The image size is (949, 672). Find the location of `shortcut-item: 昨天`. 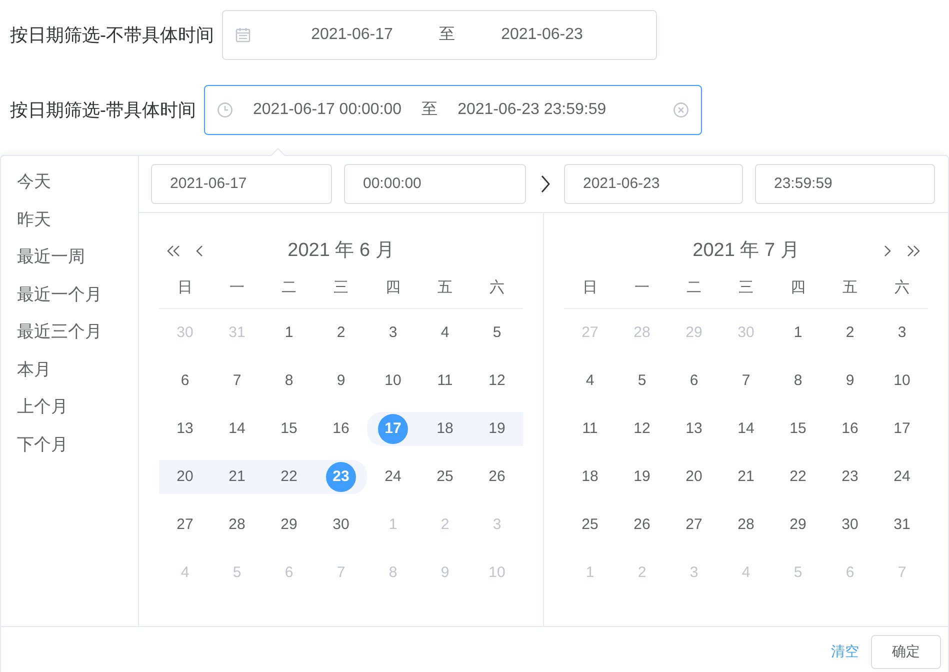

shortcut-item: 昨天 is located at coordinates (77, 224).